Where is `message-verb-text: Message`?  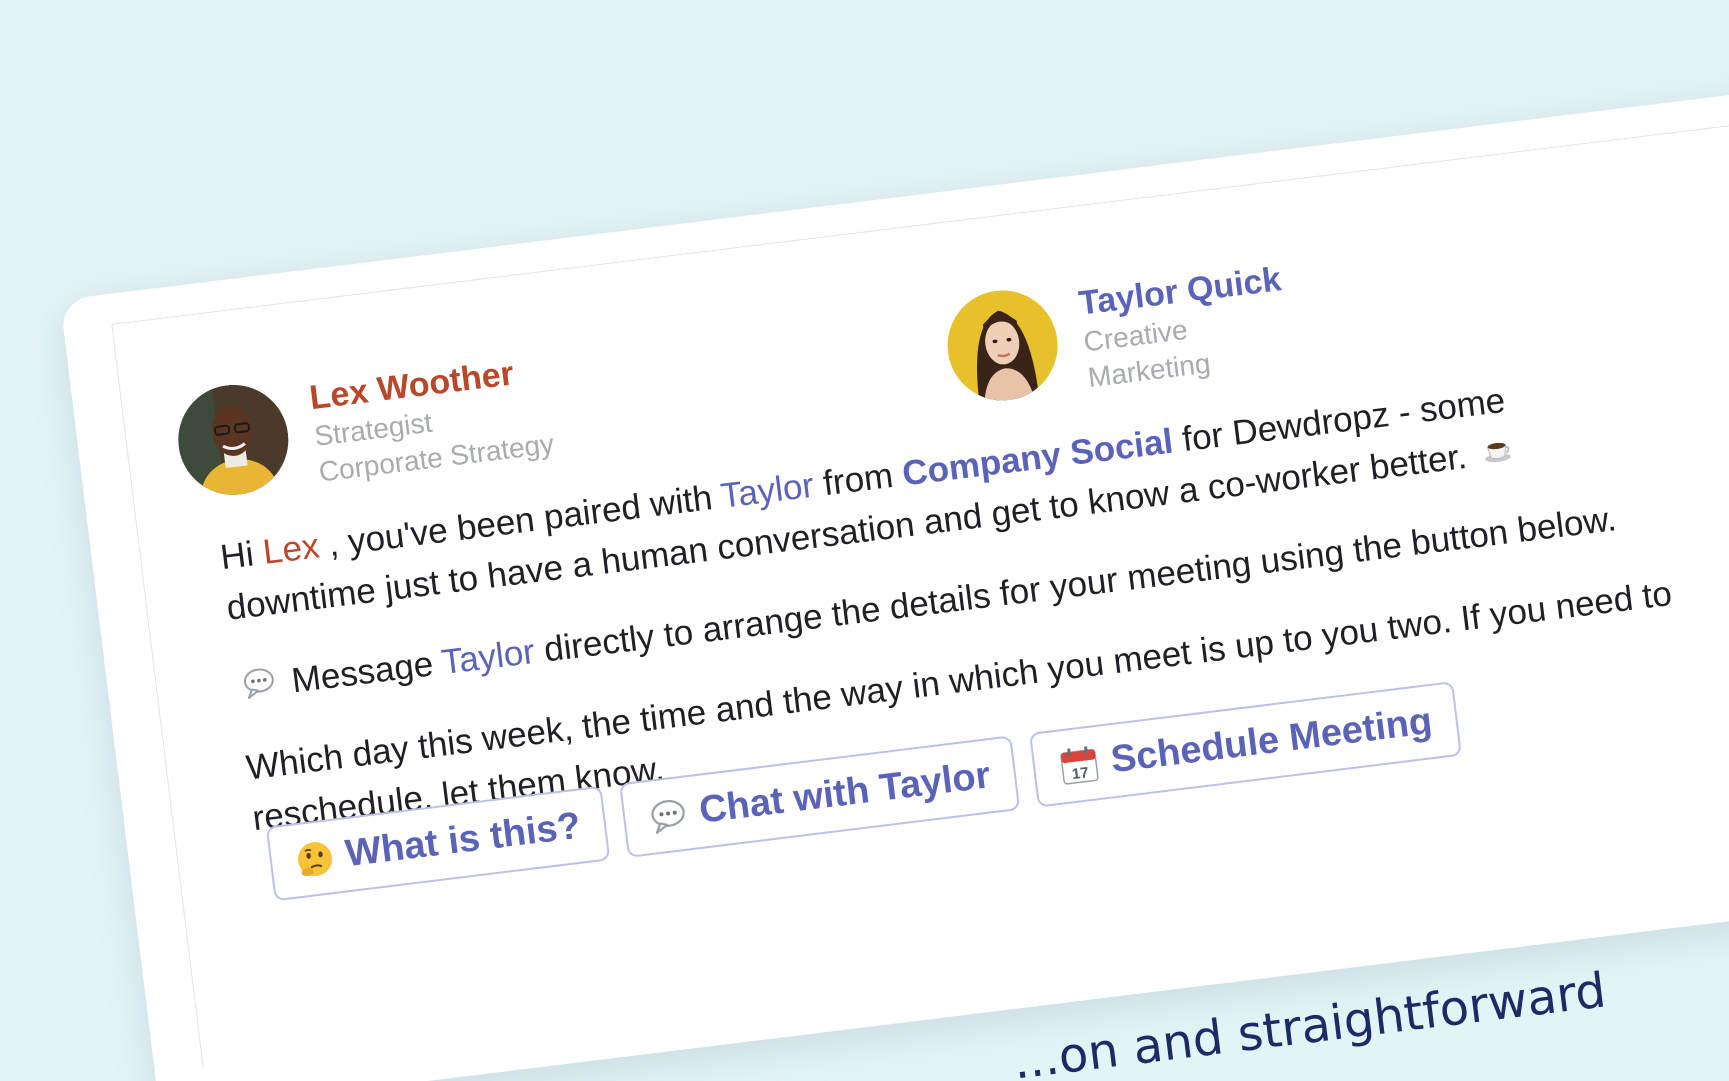
message-verb-text: Message is located at coordinates (362, 672).